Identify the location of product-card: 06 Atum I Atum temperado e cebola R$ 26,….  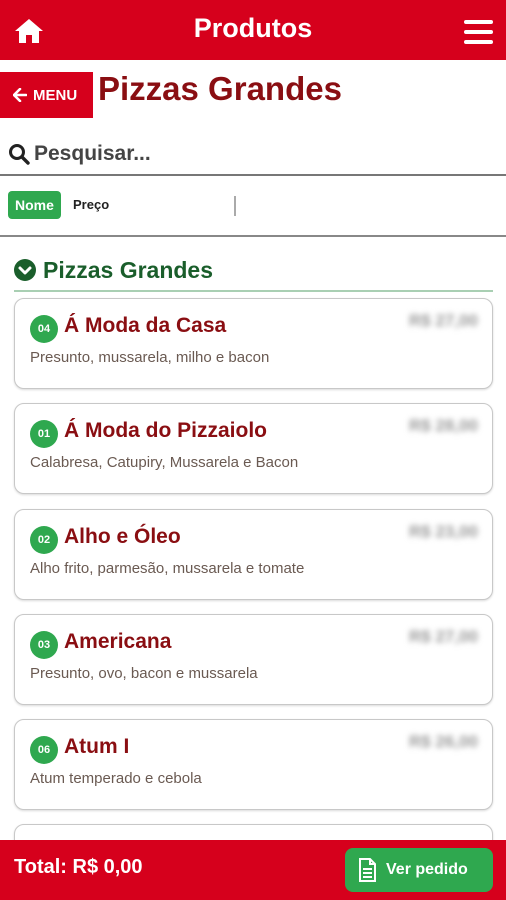
(253, 764).